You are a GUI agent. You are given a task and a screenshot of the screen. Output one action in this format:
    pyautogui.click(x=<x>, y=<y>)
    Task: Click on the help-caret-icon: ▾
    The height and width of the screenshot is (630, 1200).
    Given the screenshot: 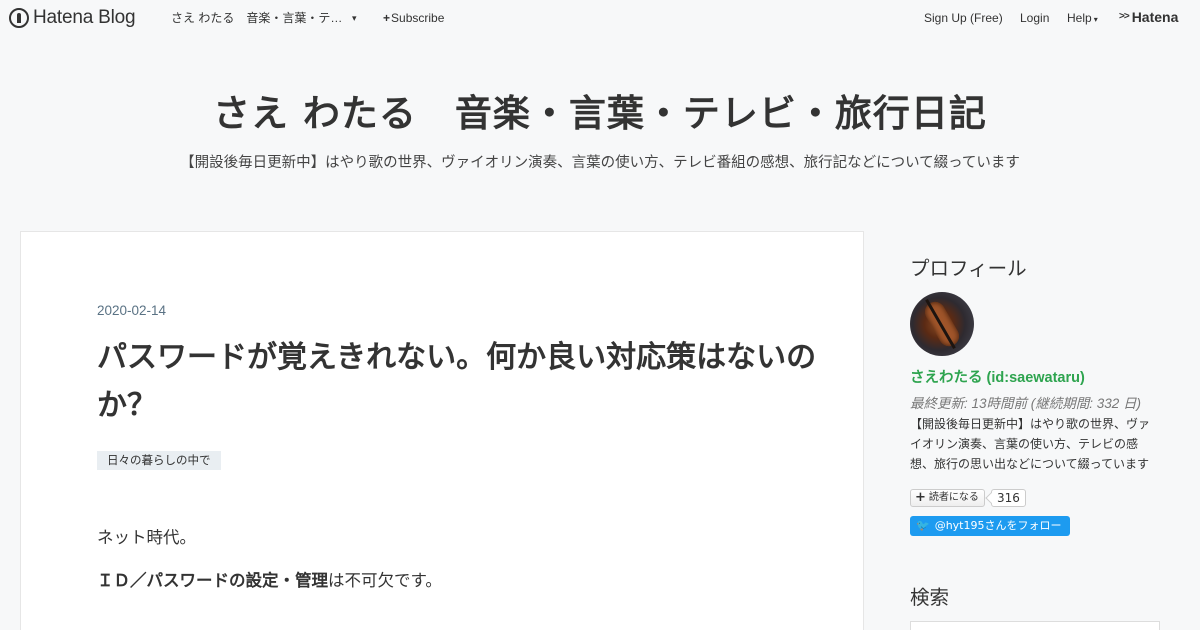 What is the action you would take?
    pyautogui.click(x=1095, y=19)
    